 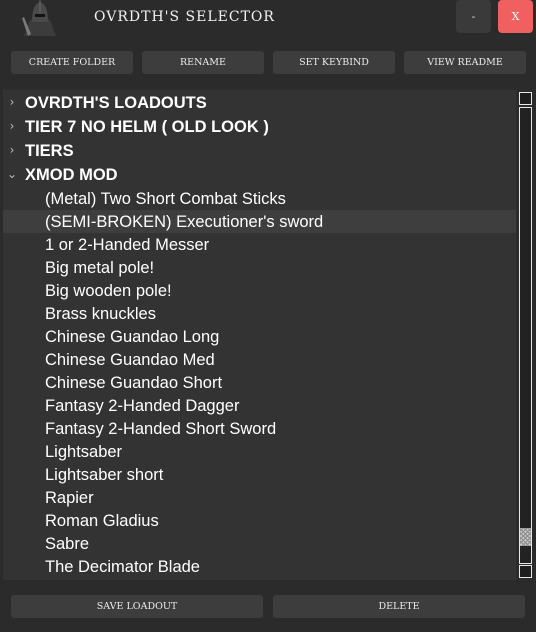 I want to click on title-bar: OVRDTH'S SELECTOR - X, so click(x=268, y=18).